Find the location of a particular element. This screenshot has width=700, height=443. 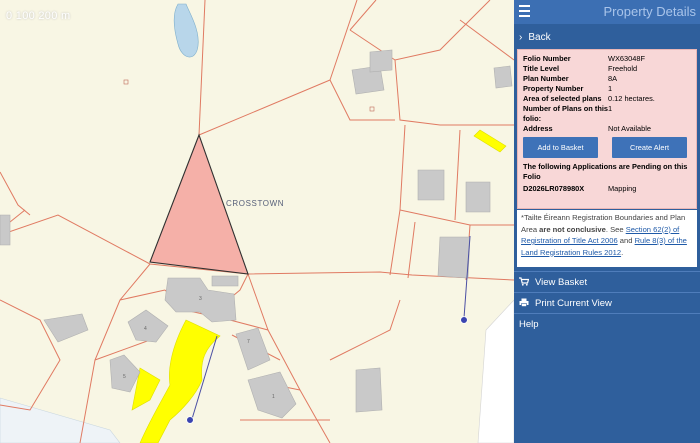

view-basket-label: View Basket is located at coordinates (561, 282).